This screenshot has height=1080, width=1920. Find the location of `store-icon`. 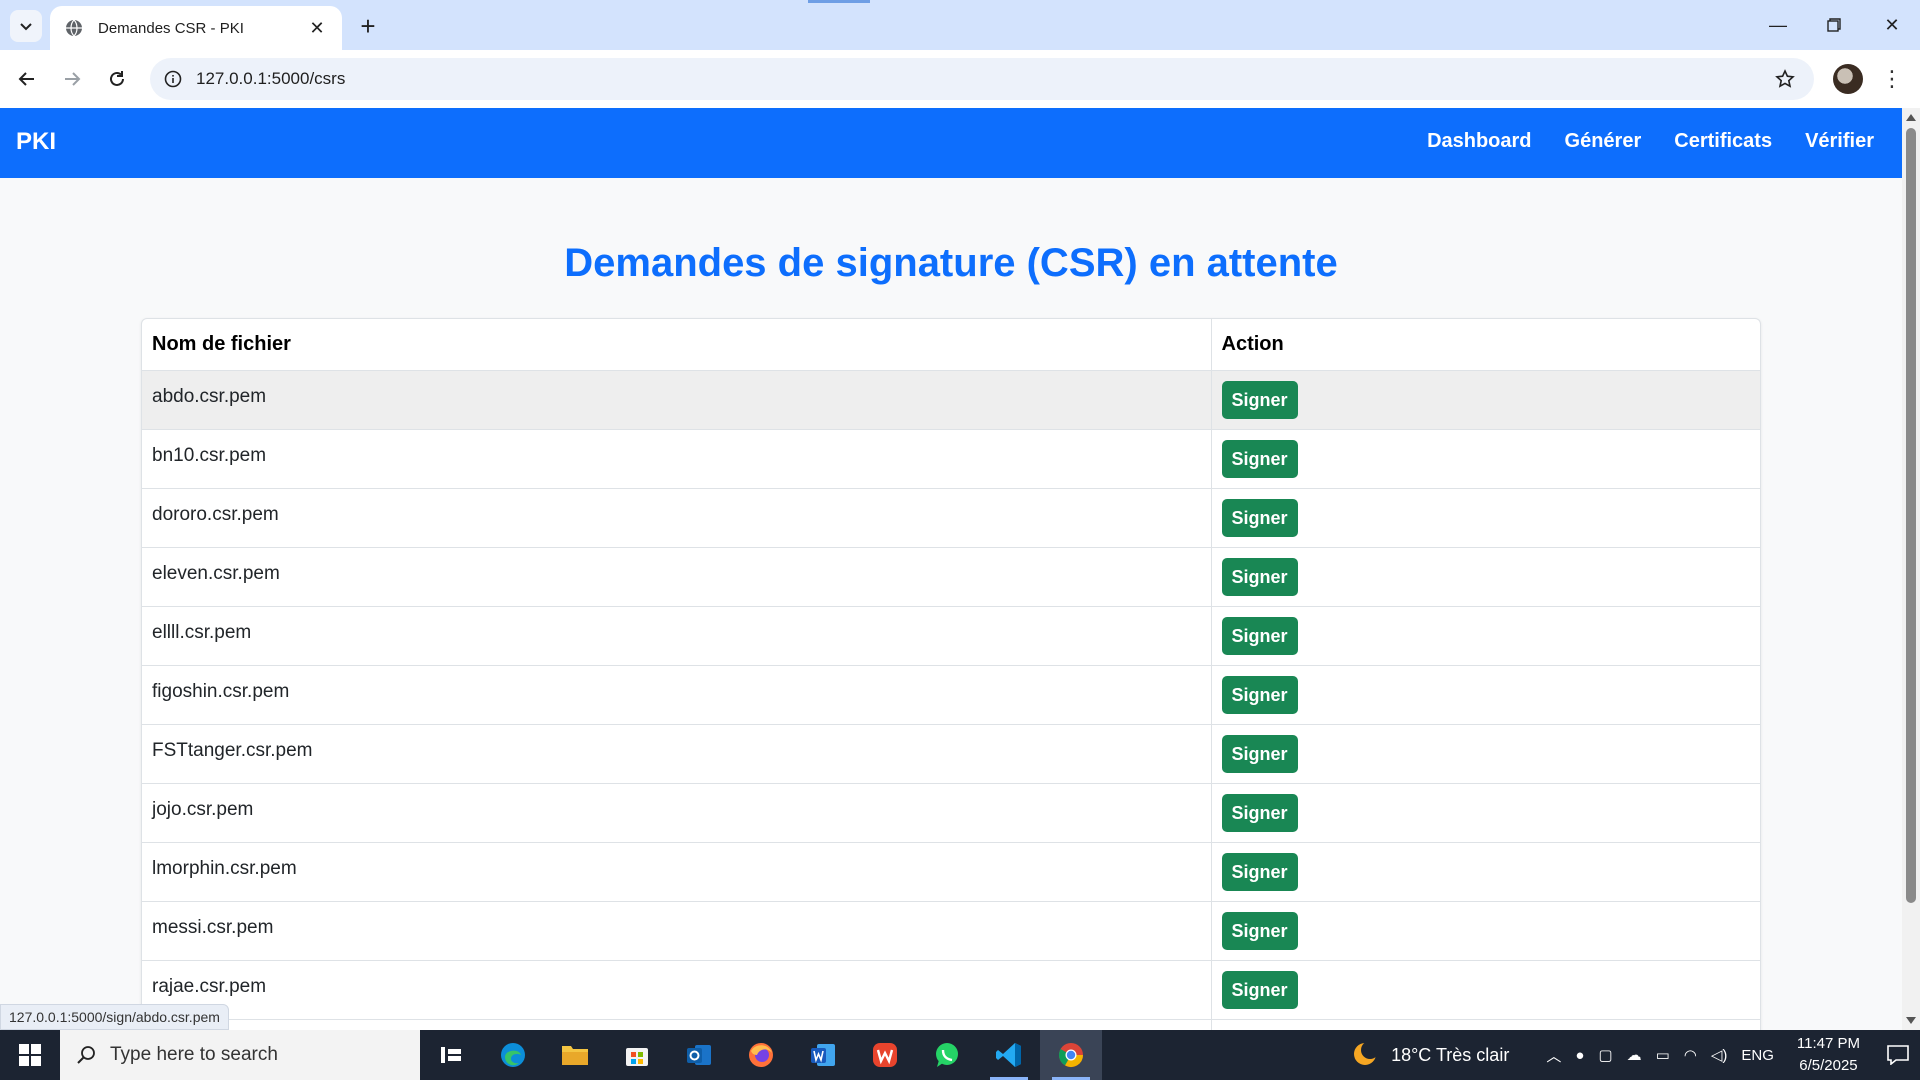

store-icon is located at coordinates (637, 1055).